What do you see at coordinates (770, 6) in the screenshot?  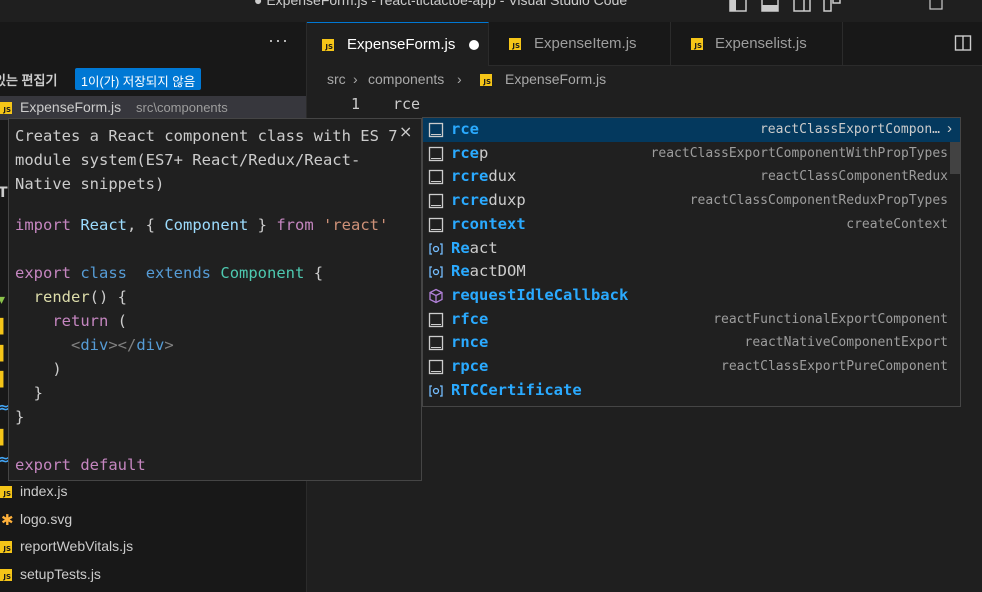 I see `toggle-panel-icon` at bounding box center [770, 6].